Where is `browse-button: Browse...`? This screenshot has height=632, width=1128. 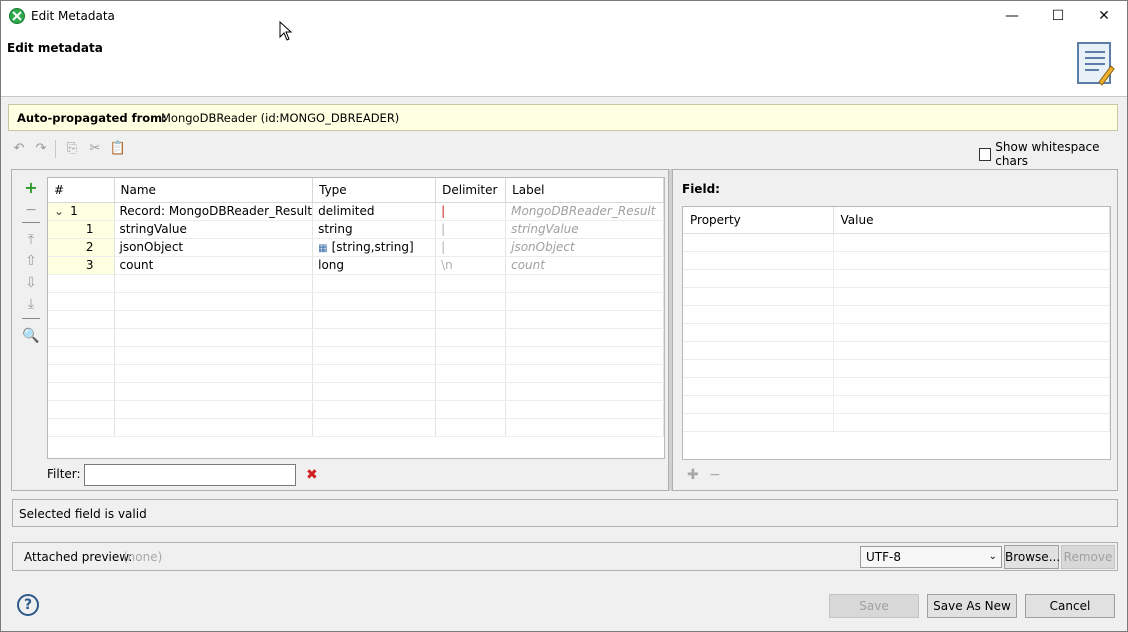
browse-button: Browse... is located at coordinates (1032, 557).